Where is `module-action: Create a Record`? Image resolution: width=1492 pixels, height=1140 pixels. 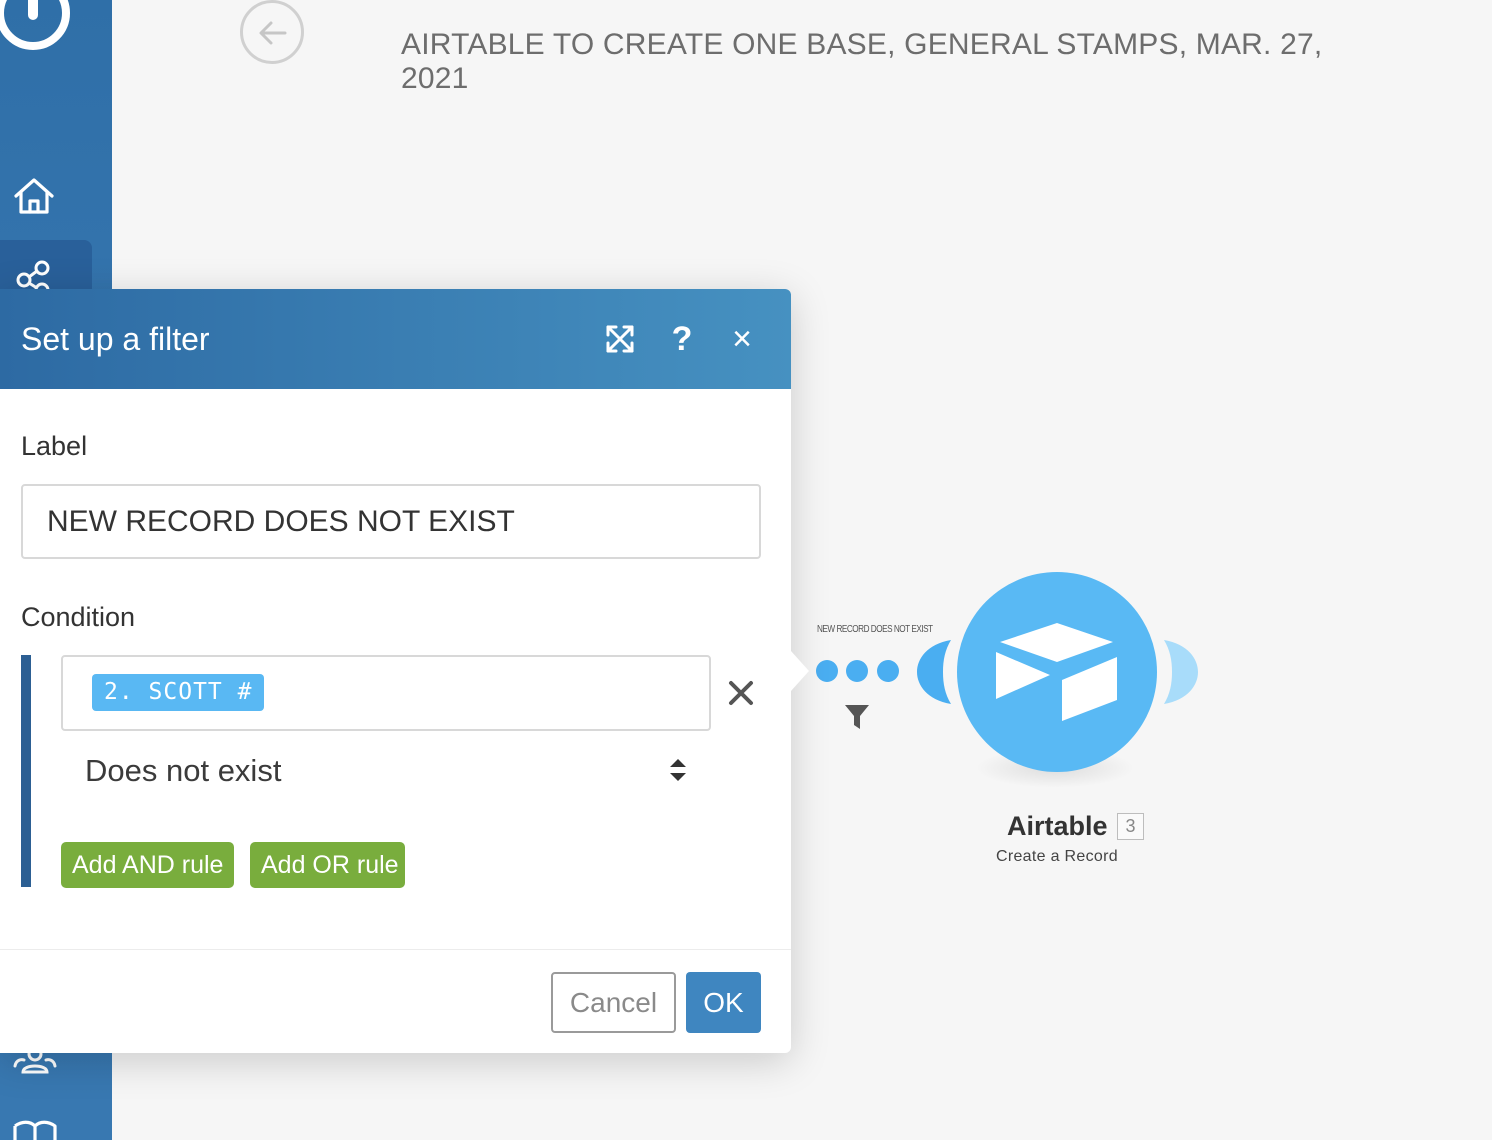
module-action: Create a Record is located at coordinates (1057, 856).